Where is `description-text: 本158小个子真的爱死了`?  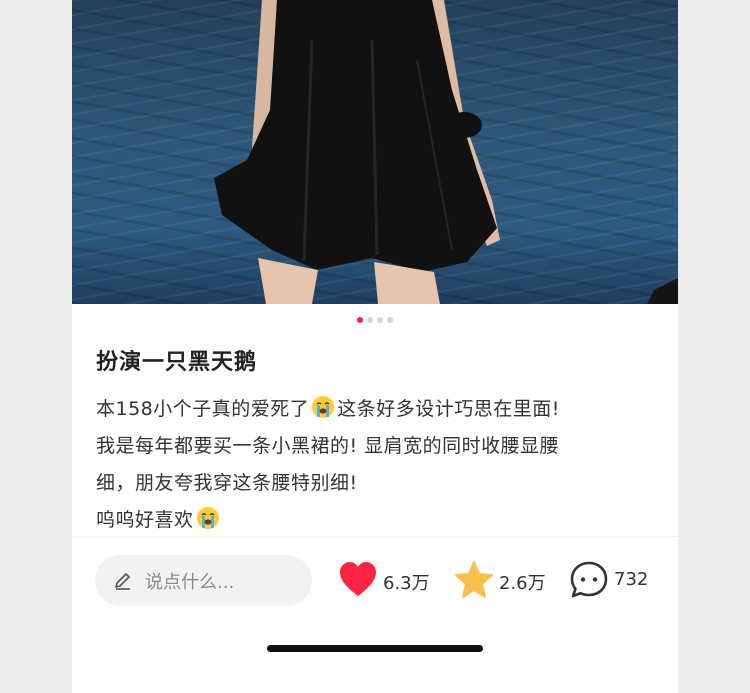 description-text: 本158小个子真的爱死了 is located at coordinates (203, 409).